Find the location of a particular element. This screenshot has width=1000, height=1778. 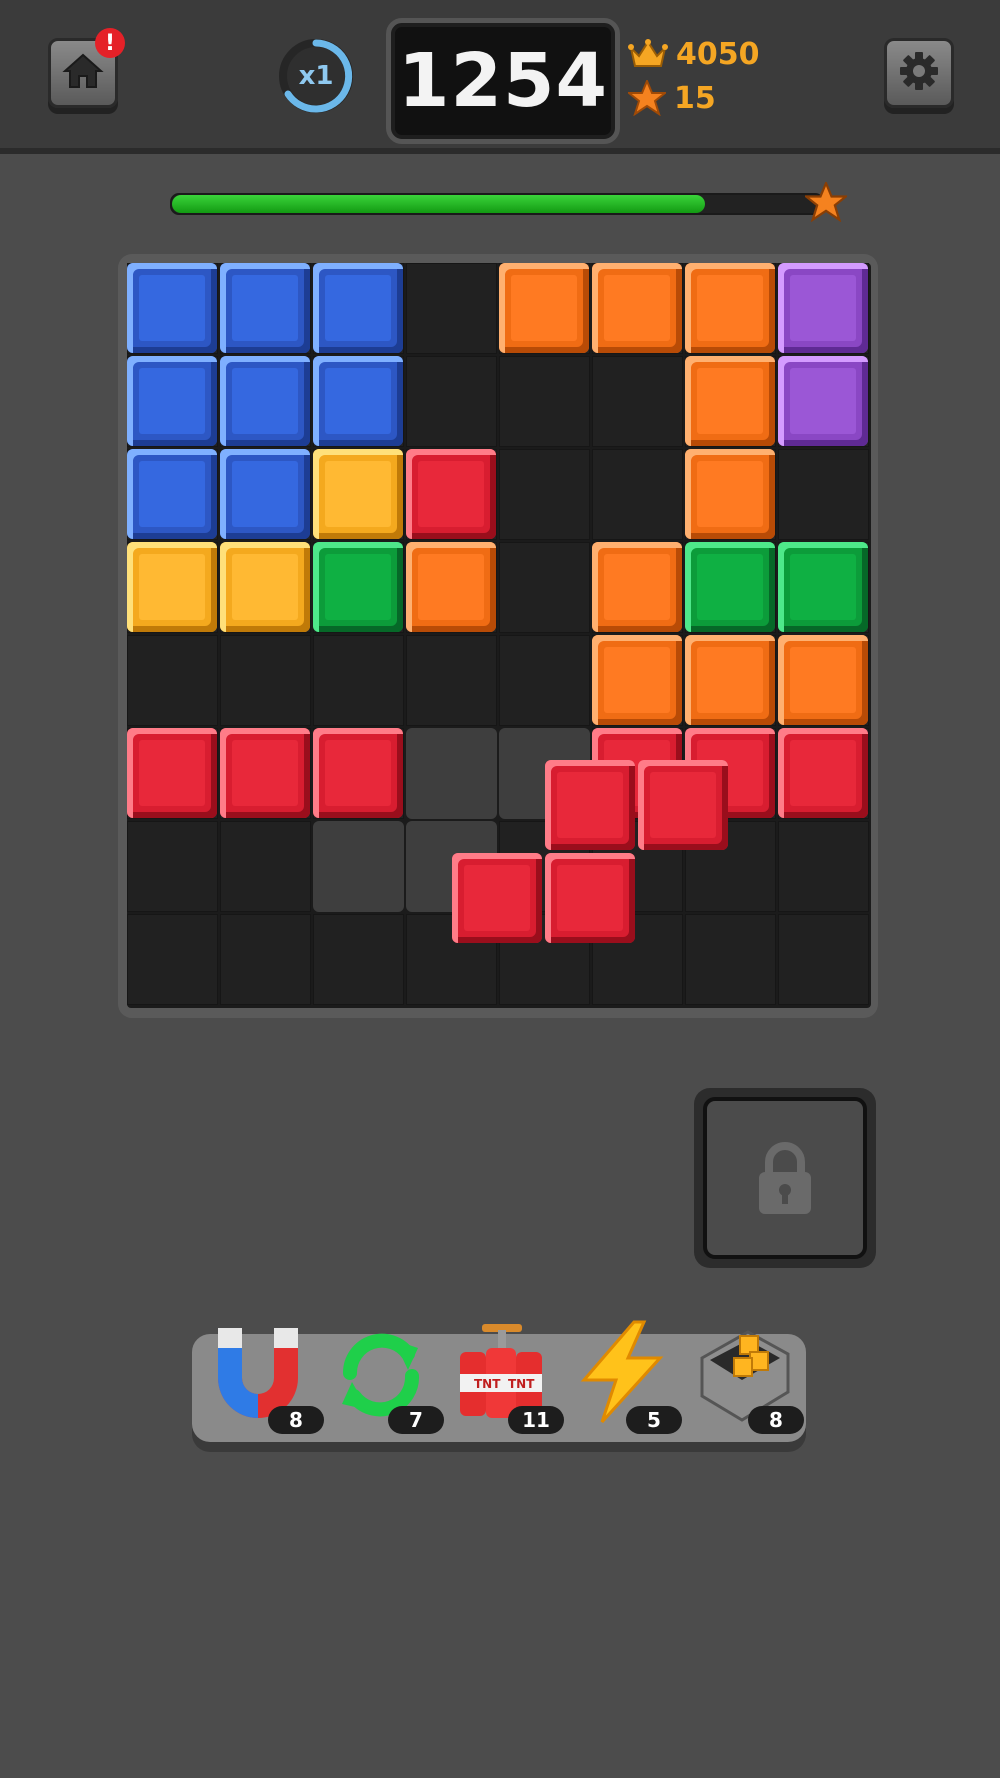

multiplier-indicator: x1 is located at coordinates (316, 76).